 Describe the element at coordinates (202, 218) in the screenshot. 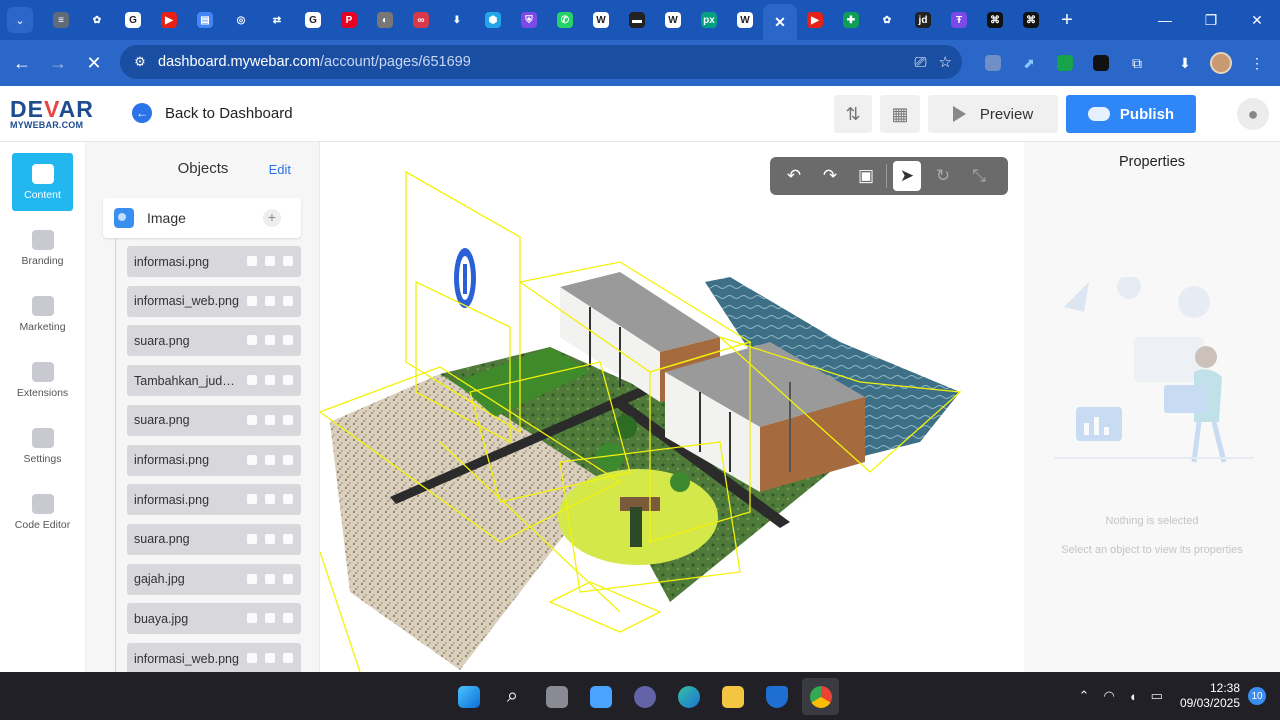

I see `image-group: Image +` at that location.